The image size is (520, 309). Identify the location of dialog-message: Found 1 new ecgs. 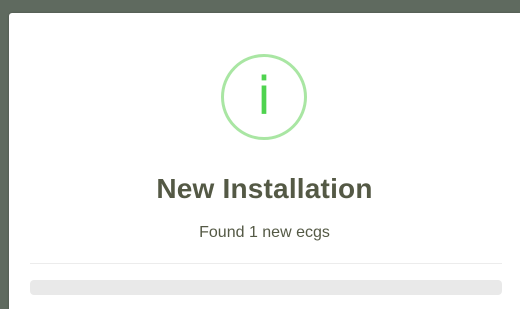
(264, 232).